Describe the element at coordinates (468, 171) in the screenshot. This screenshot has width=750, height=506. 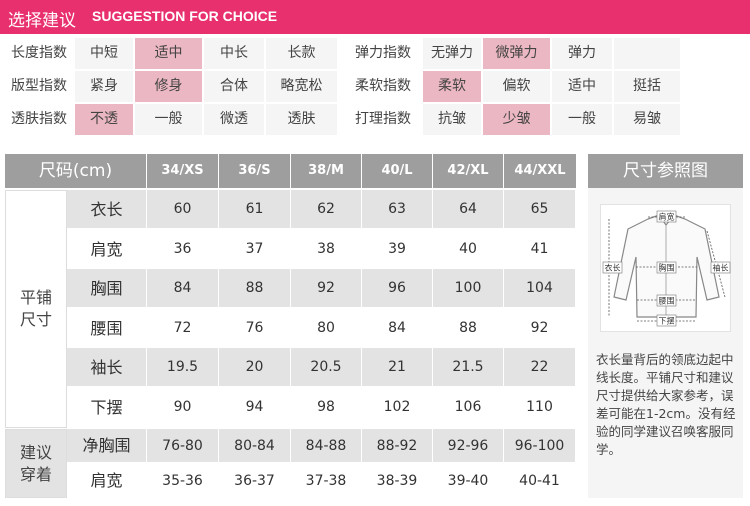
I see `size-col-header: 42/XL` at that location.